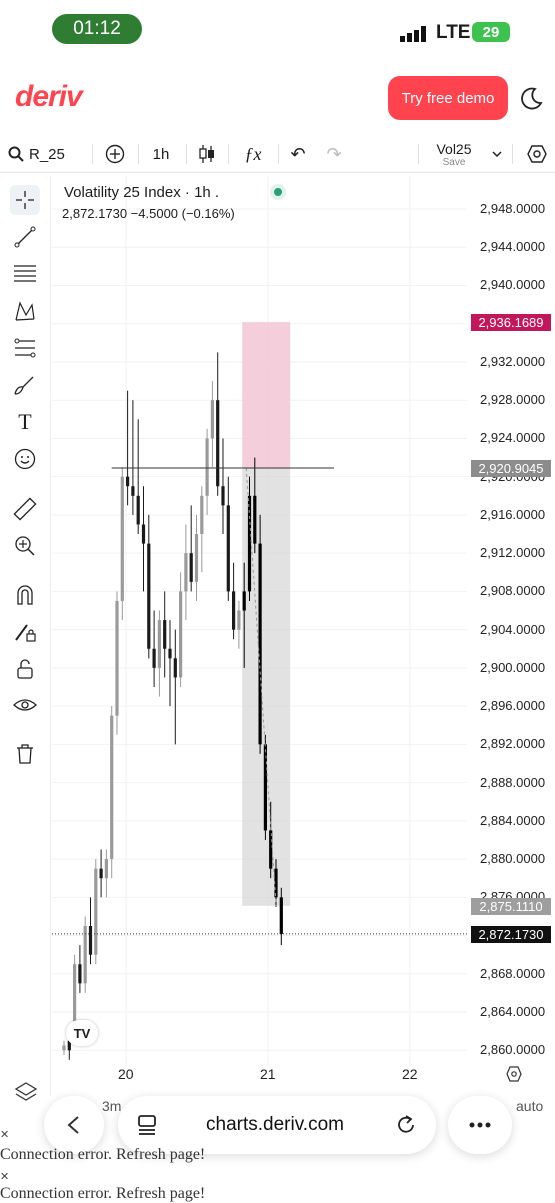 The width and height of the screenshot is (555, 1203). I want to click on indicators-icon: ƒx, so click(253, 154).